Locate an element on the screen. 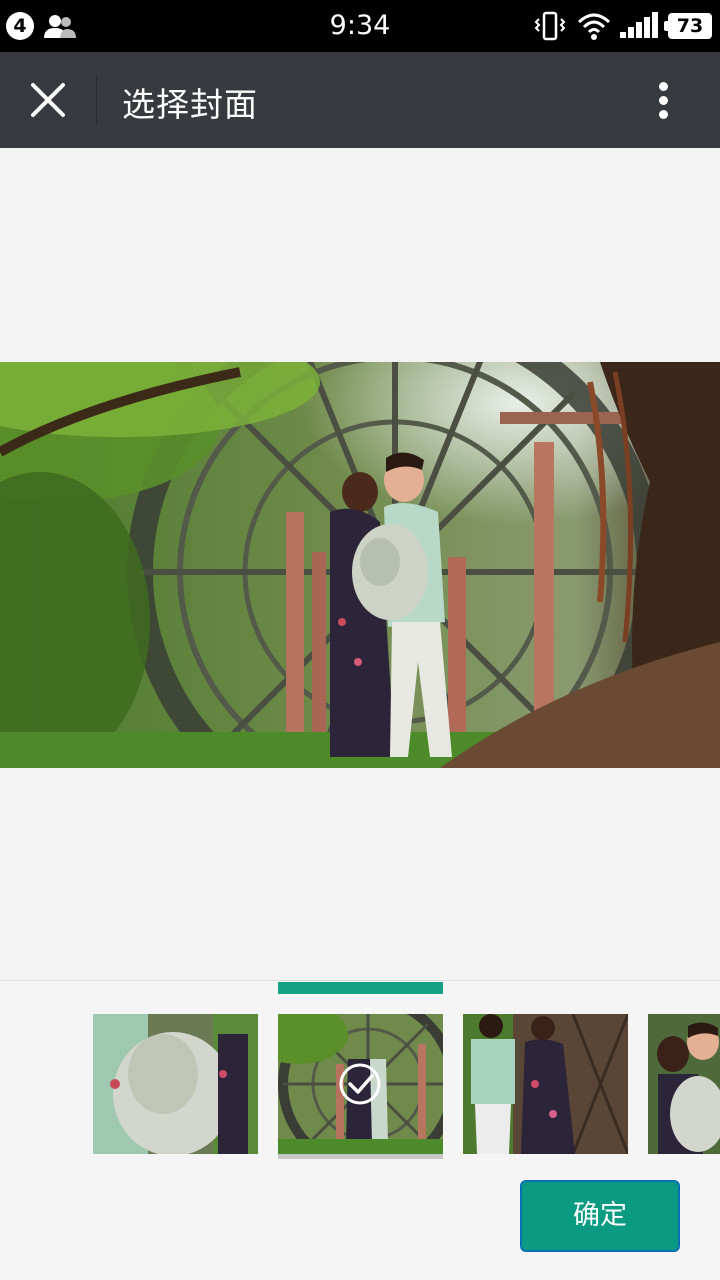 This screenshot has width=720, height=1280. confirm-button: 确定 is located at coordinates (600, 1216).